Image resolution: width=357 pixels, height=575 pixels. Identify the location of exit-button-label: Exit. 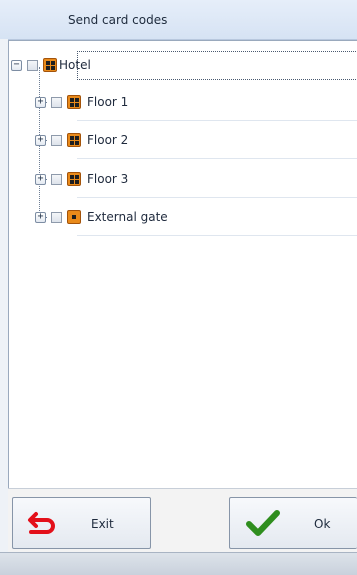
(102, 524).